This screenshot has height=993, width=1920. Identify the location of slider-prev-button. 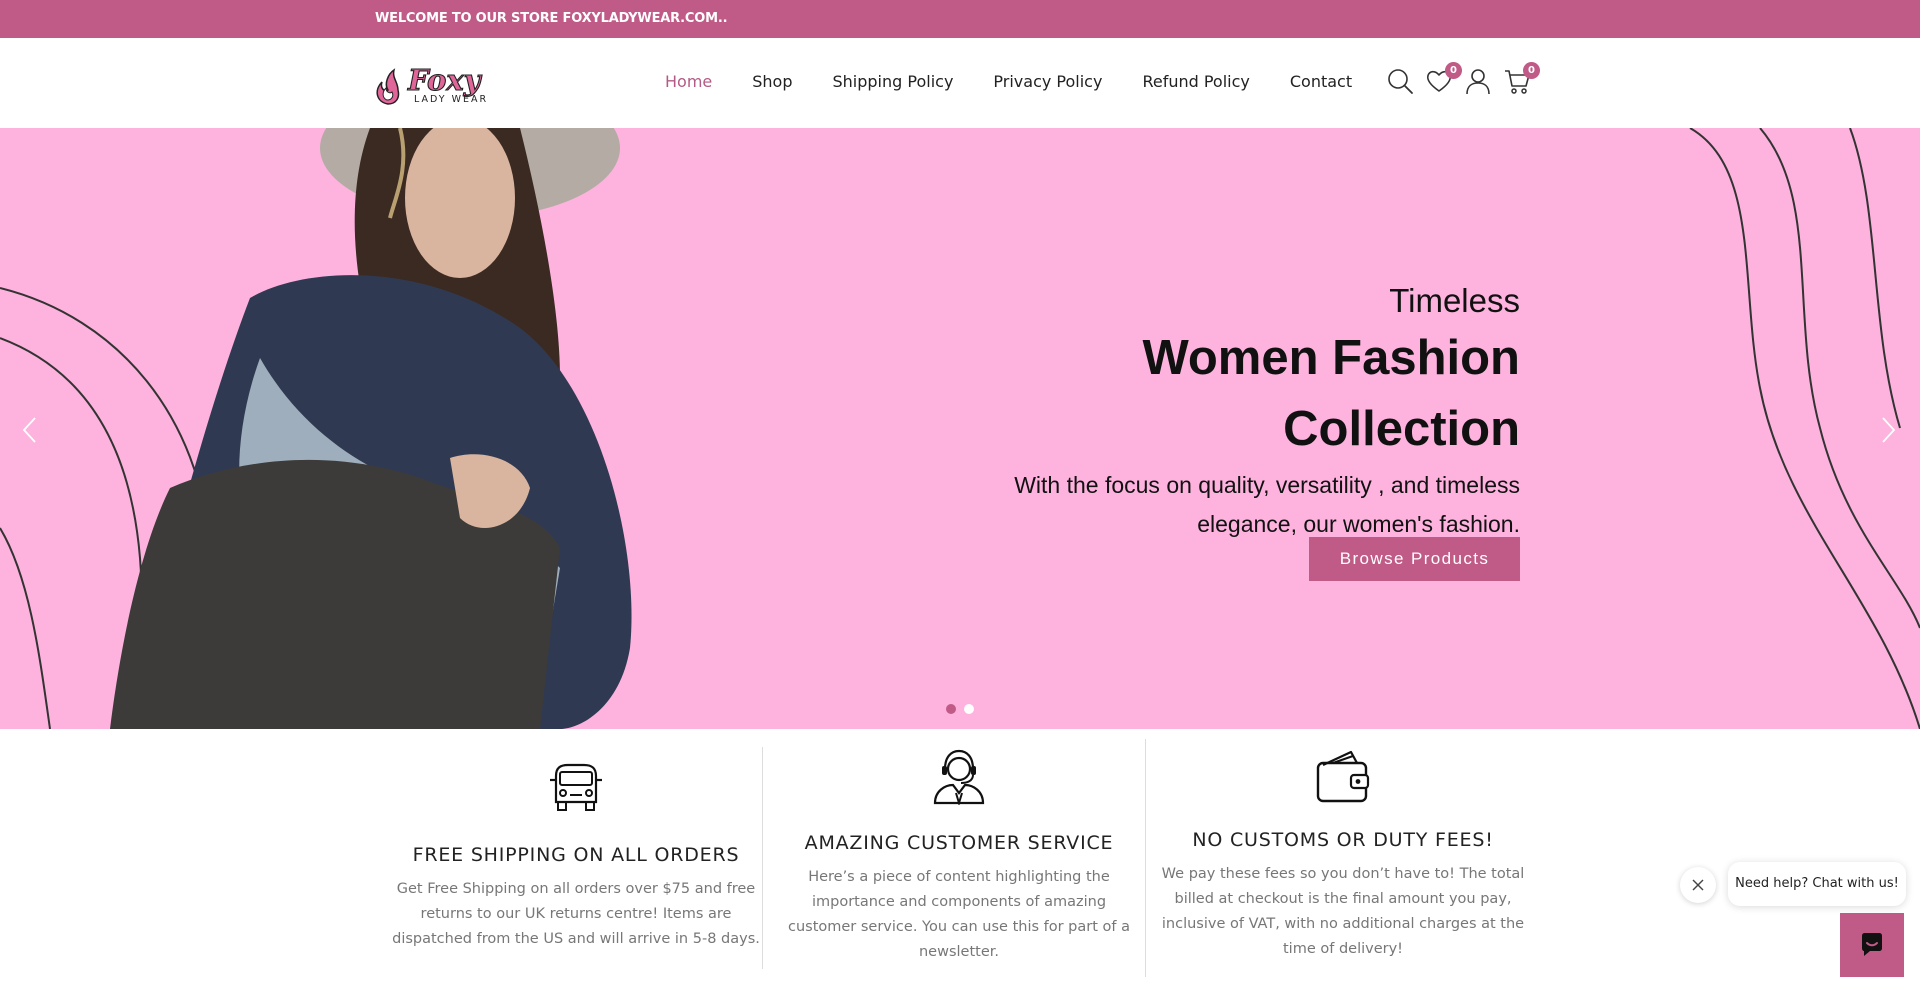
(30, 430).